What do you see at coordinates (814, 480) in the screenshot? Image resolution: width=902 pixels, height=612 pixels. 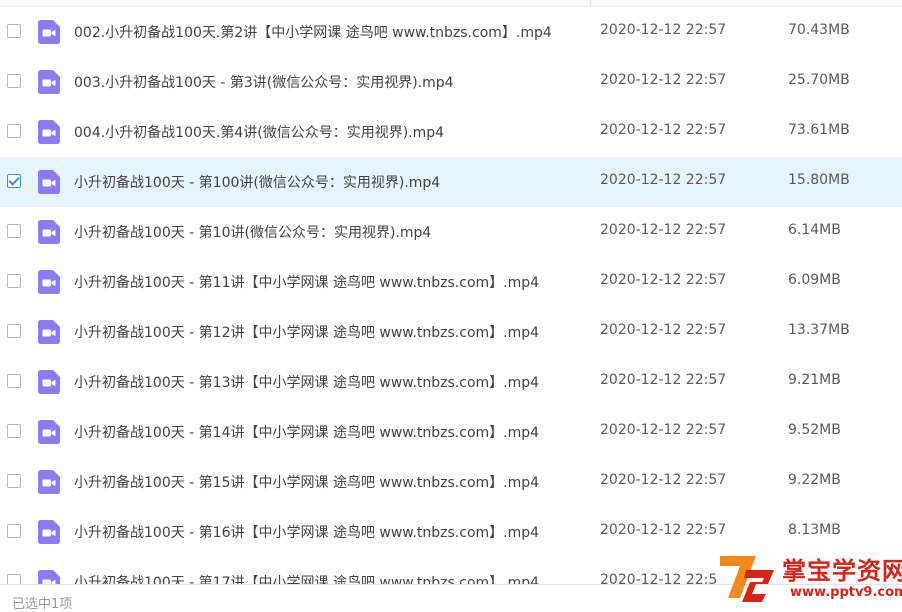 I see `file-size: 9.22MB` at bounding box center [814, 480].